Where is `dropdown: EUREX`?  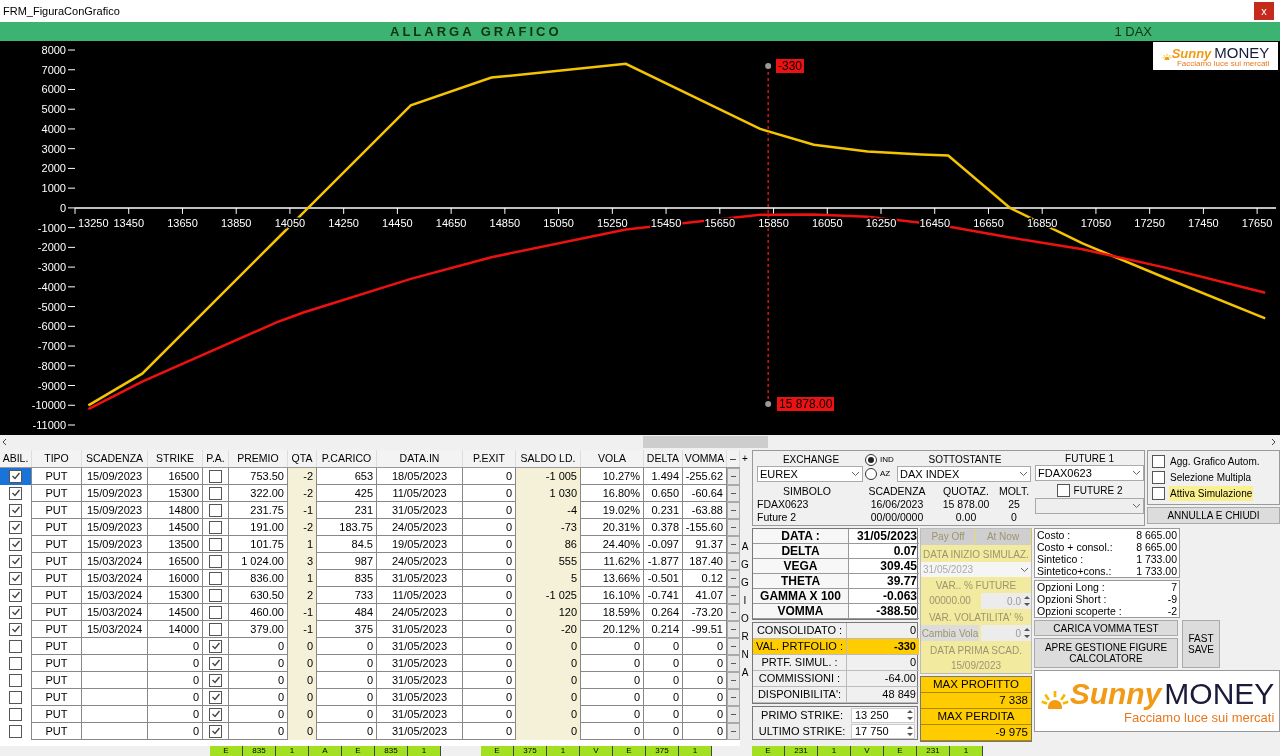 dropdown: EUREX is located at coordinates (810, 474).